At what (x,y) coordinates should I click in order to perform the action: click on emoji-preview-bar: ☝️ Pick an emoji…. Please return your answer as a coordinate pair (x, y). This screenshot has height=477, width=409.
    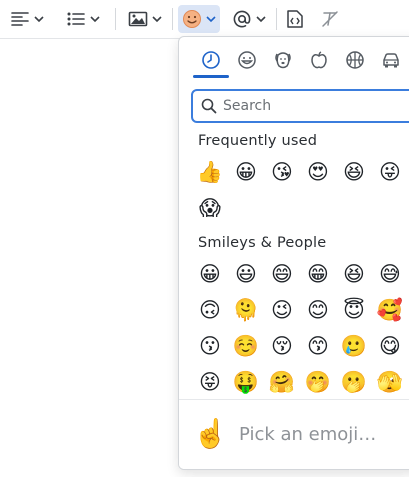
    Looking at the image, I should click on (294, 434).